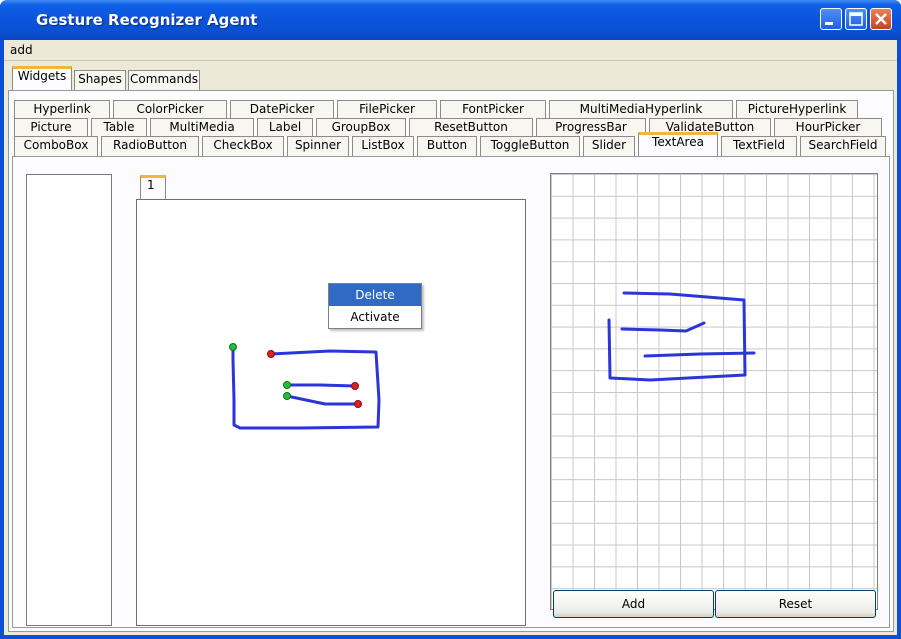 The width and height of the screenshot is (901, 639). Describe the element at coordinates (663, 327) in the screenshot. I see `grid-stroke-upper` at that location.